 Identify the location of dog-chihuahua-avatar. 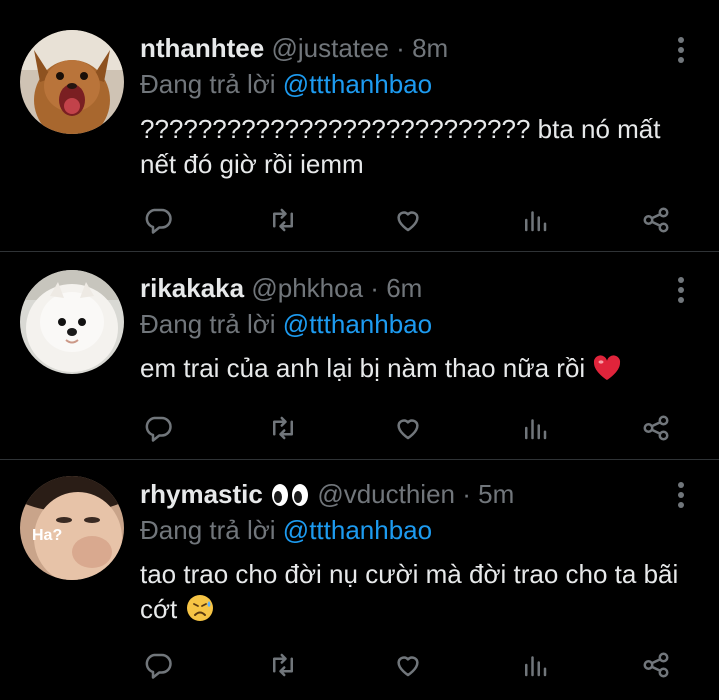
(72, 82).